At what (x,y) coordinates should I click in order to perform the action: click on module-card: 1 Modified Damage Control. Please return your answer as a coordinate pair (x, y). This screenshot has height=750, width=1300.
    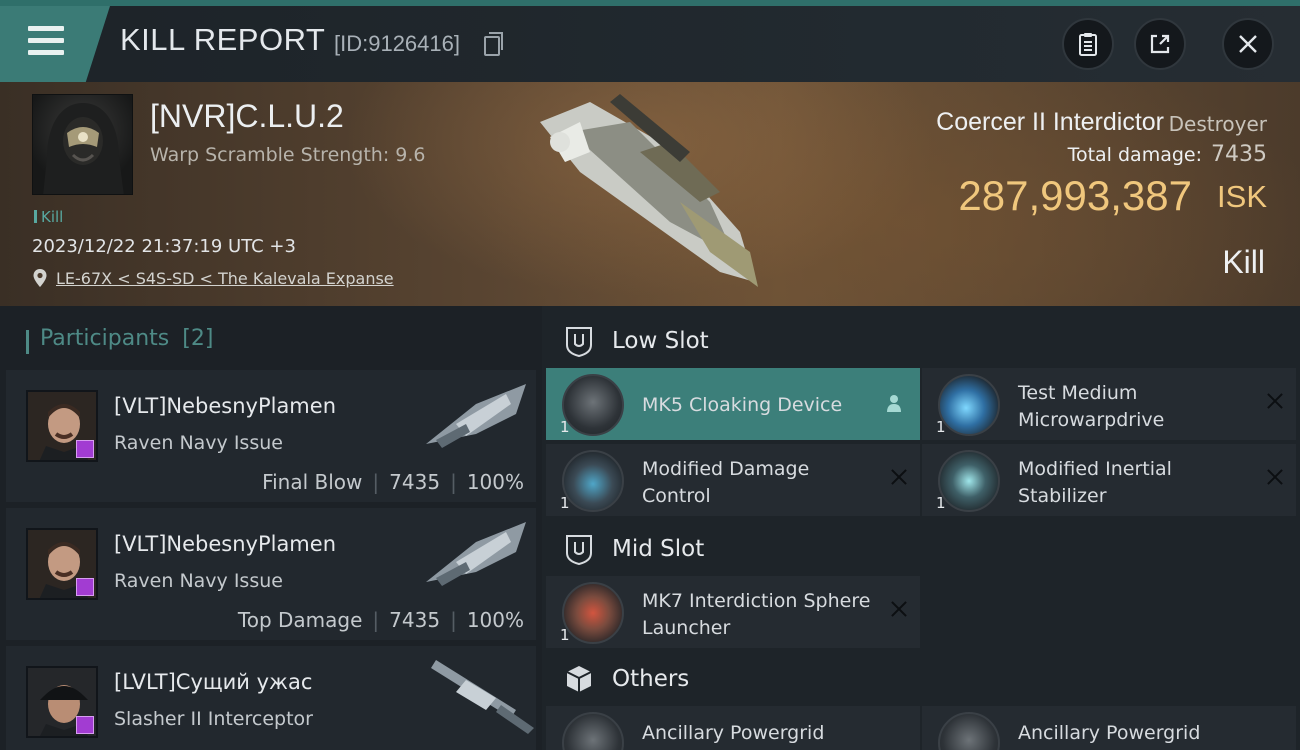
    Looking at the image, I should click on (733, 480).